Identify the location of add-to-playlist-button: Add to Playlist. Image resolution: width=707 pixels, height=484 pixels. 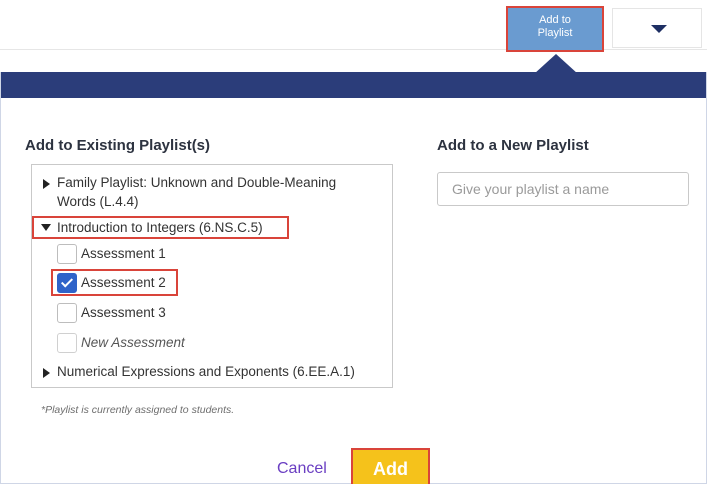
(555, 29).